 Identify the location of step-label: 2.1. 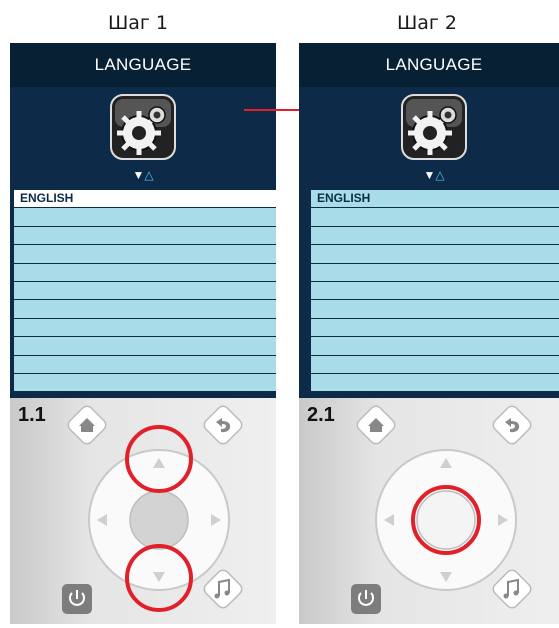
(321, 415).